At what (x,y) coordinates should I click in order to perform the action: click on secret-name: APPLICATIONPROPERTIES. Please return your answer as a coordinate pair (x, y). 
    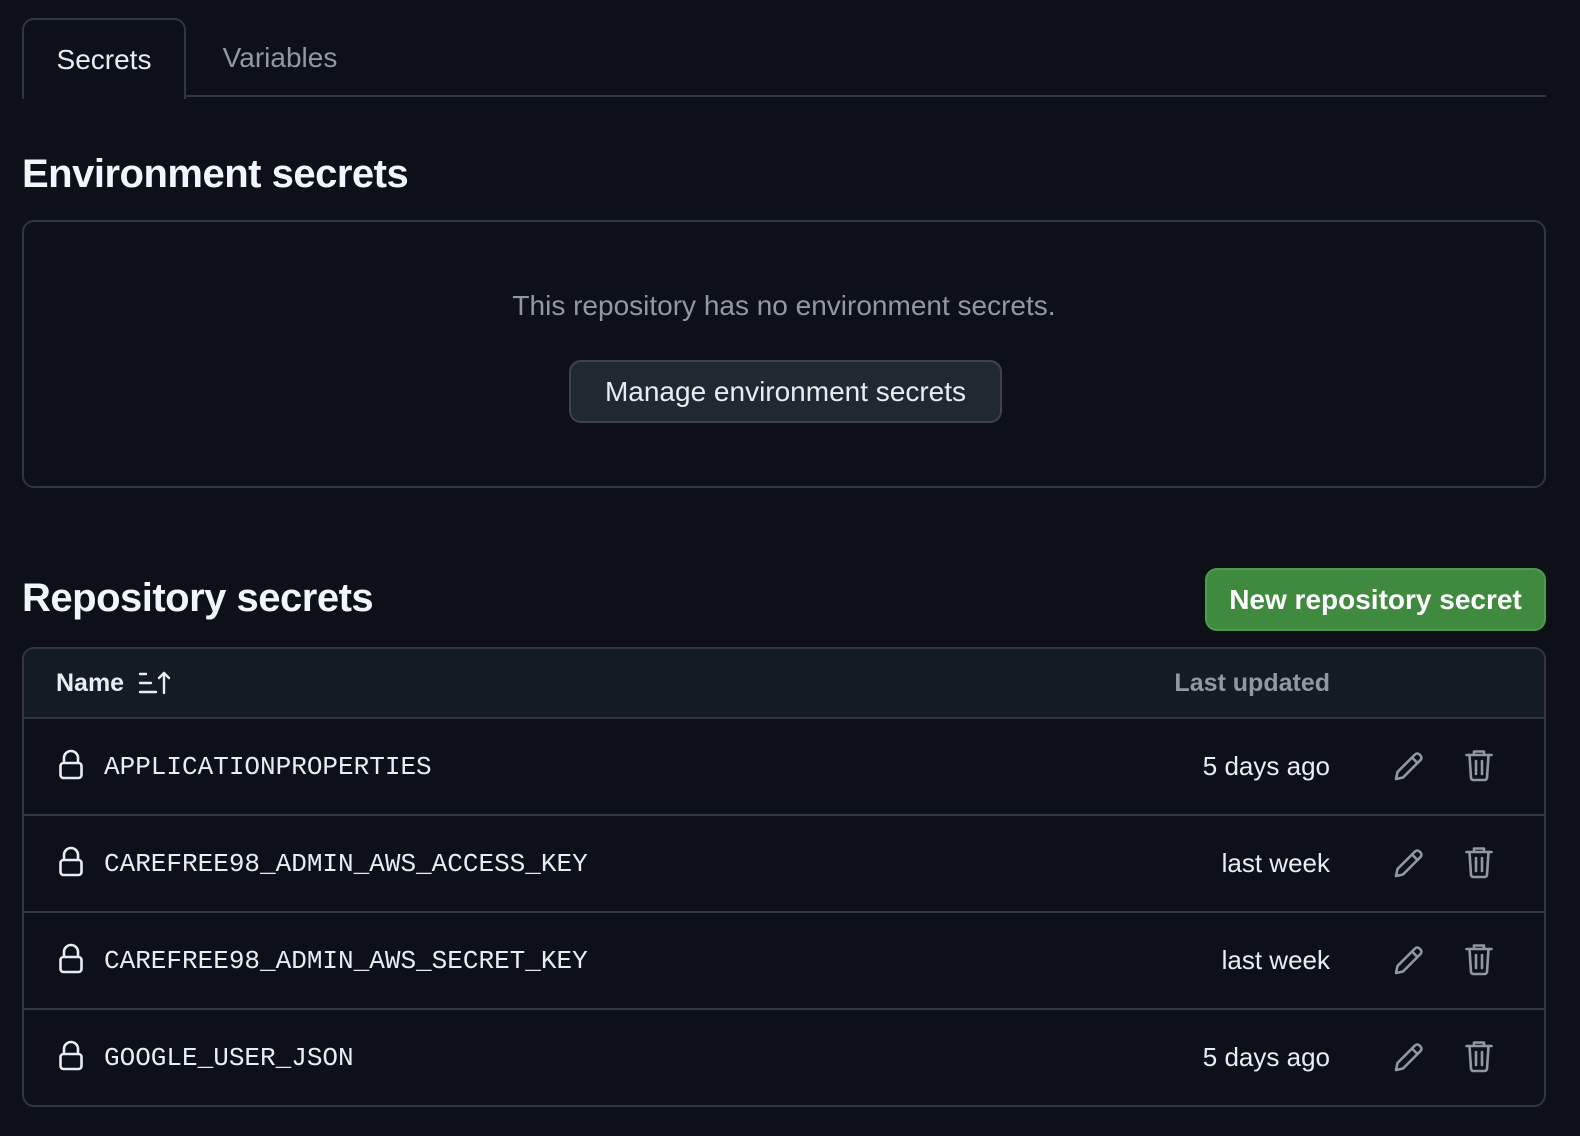
    Looking at the image, I should click on (268, 766).